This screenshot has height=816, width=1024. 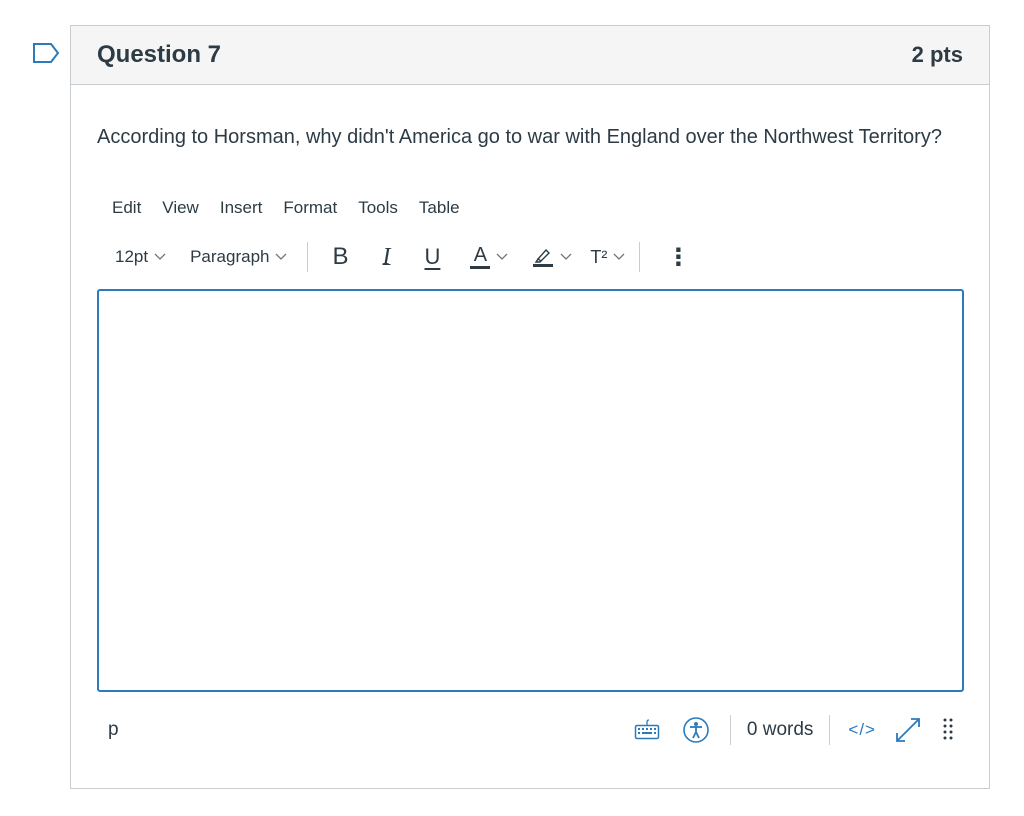 What do you see at coordinates (132, 256) in the screenshot?
I see `font-size-value: 12pt` at bounding box center [132, 256].